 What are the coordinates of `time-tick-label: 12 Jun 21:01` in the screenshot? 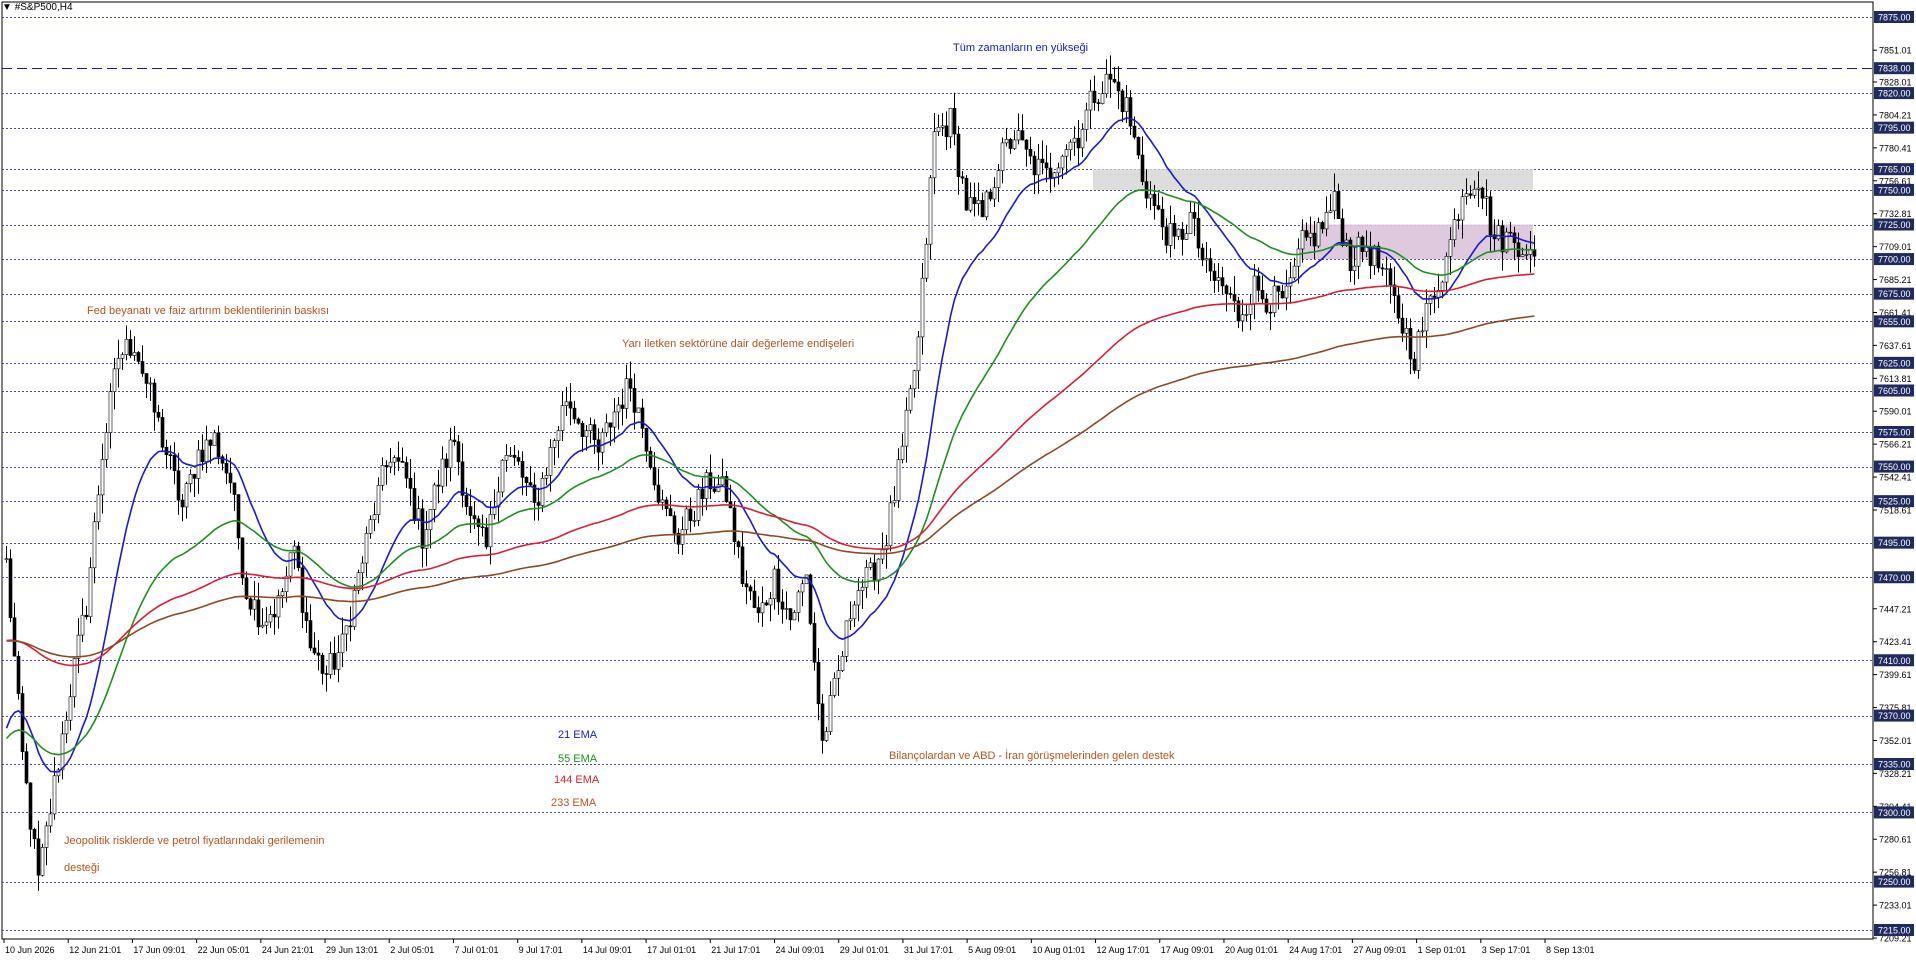 It's located at (95, 950).